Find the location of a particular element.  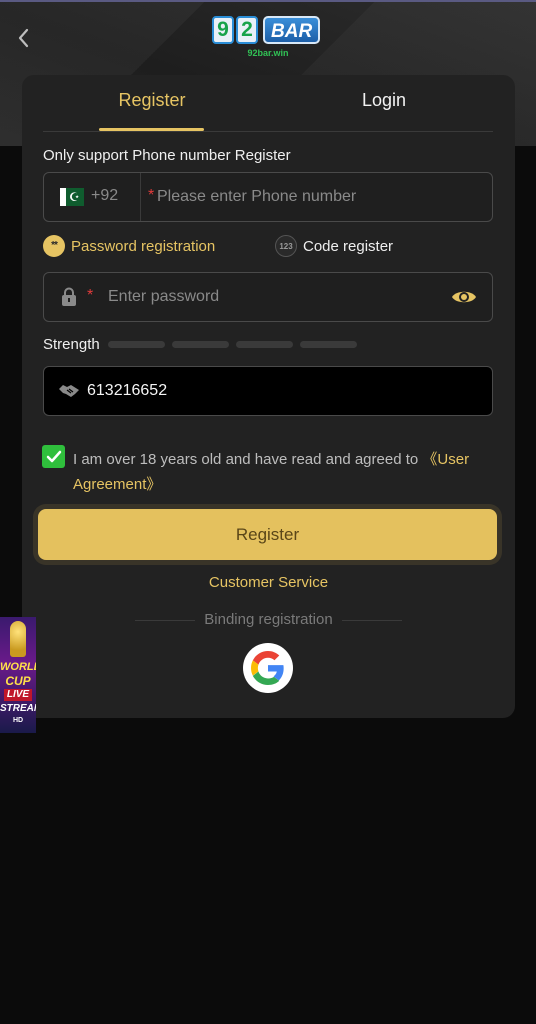

handshake-icon is located at coordinates (69, 391).